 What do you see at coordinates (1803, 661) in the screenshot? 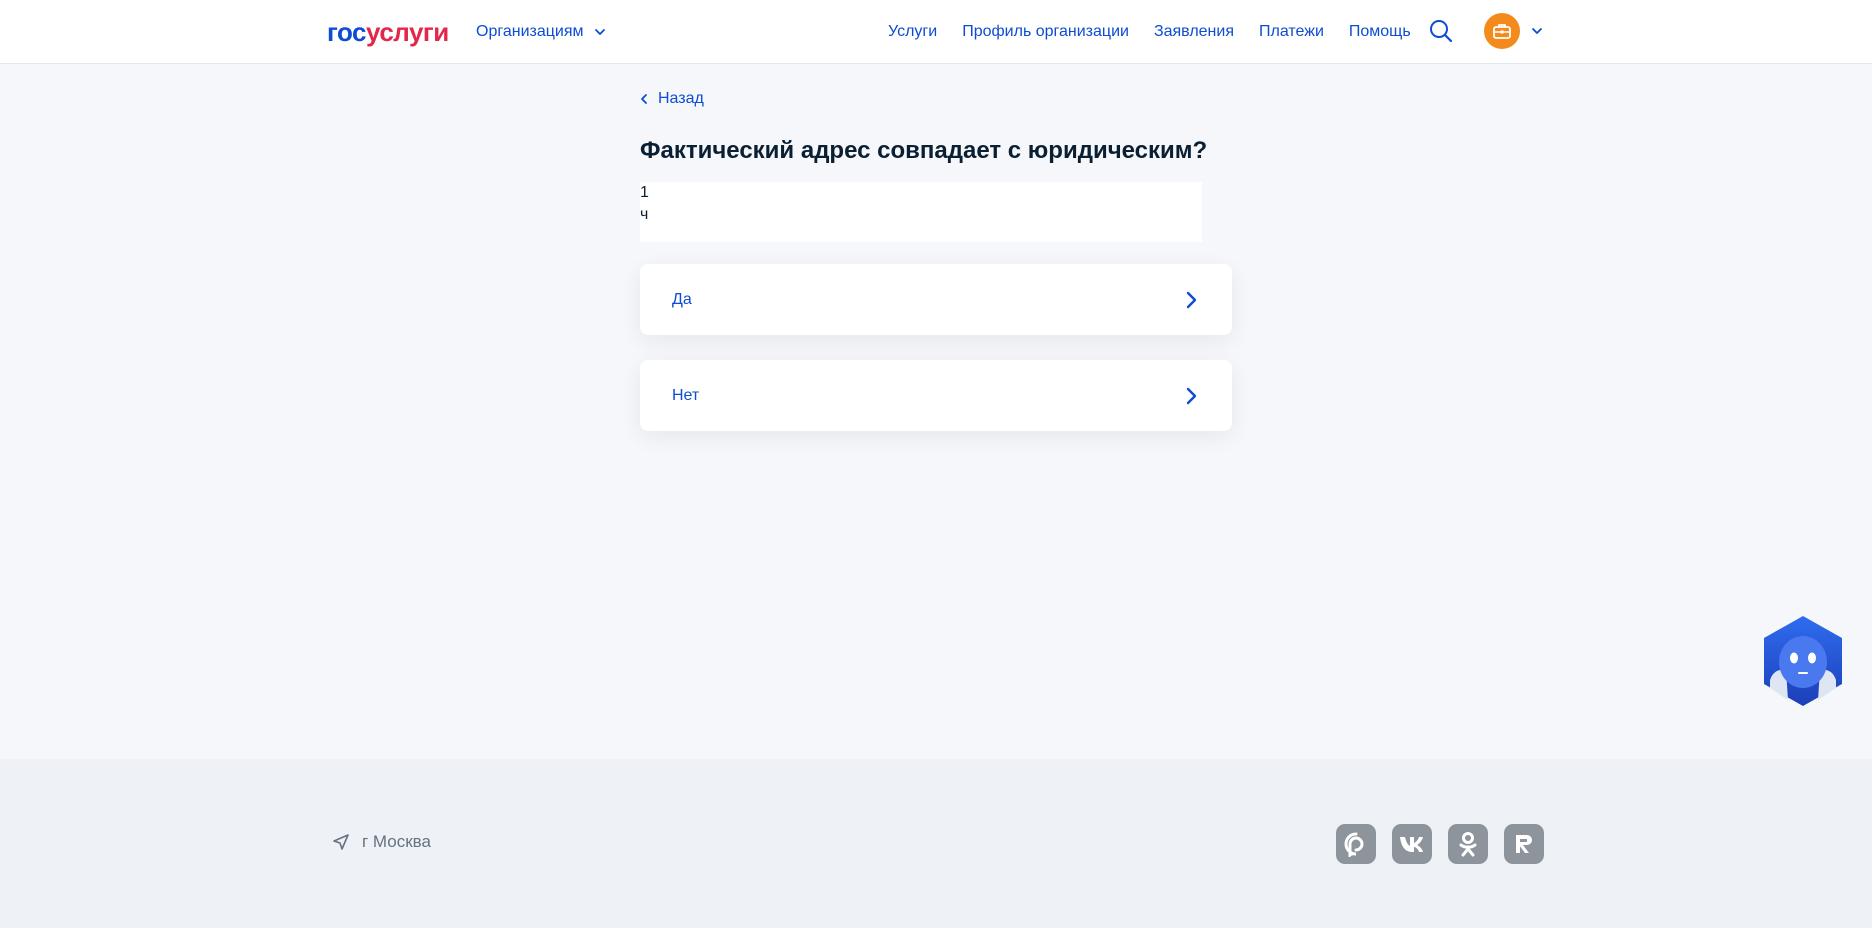
I see `robot-assistant-icon` at bounding box center [1803, 661].